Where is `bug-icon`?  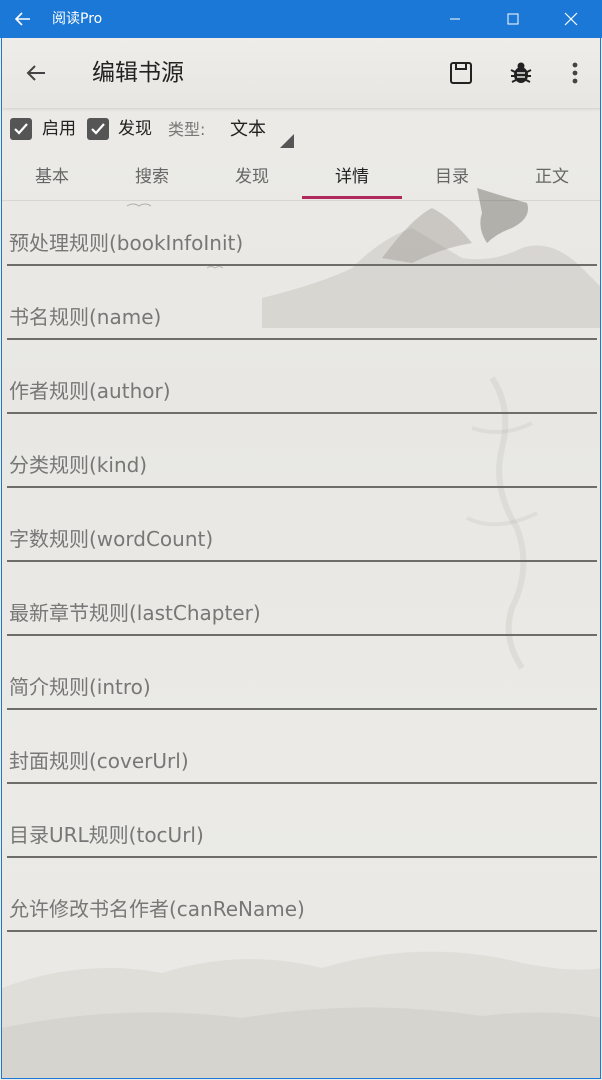
bug-icon is located at coordinates (521, 72).